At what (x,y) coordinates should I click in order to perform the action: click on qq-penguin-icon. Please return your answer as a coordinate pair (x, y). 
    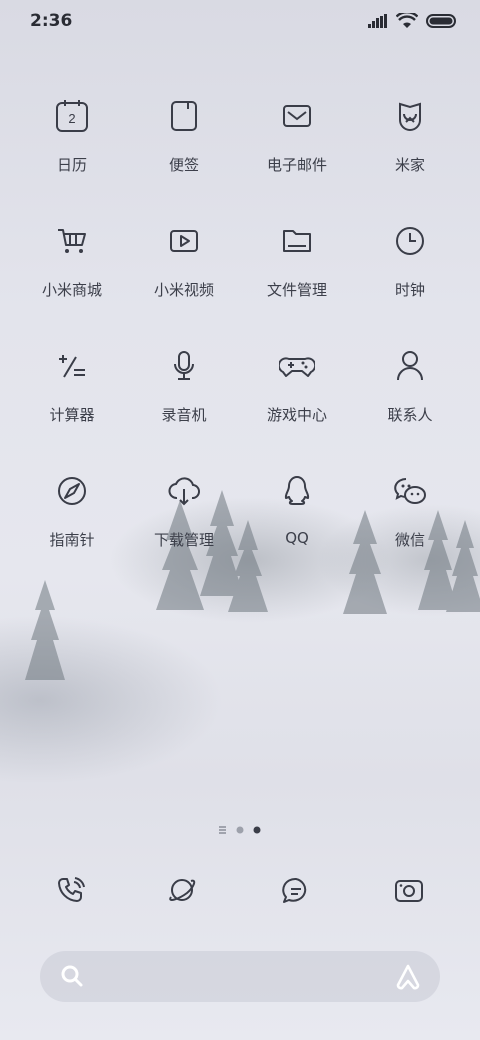
    Looking at the image, I should click on (297, 490).